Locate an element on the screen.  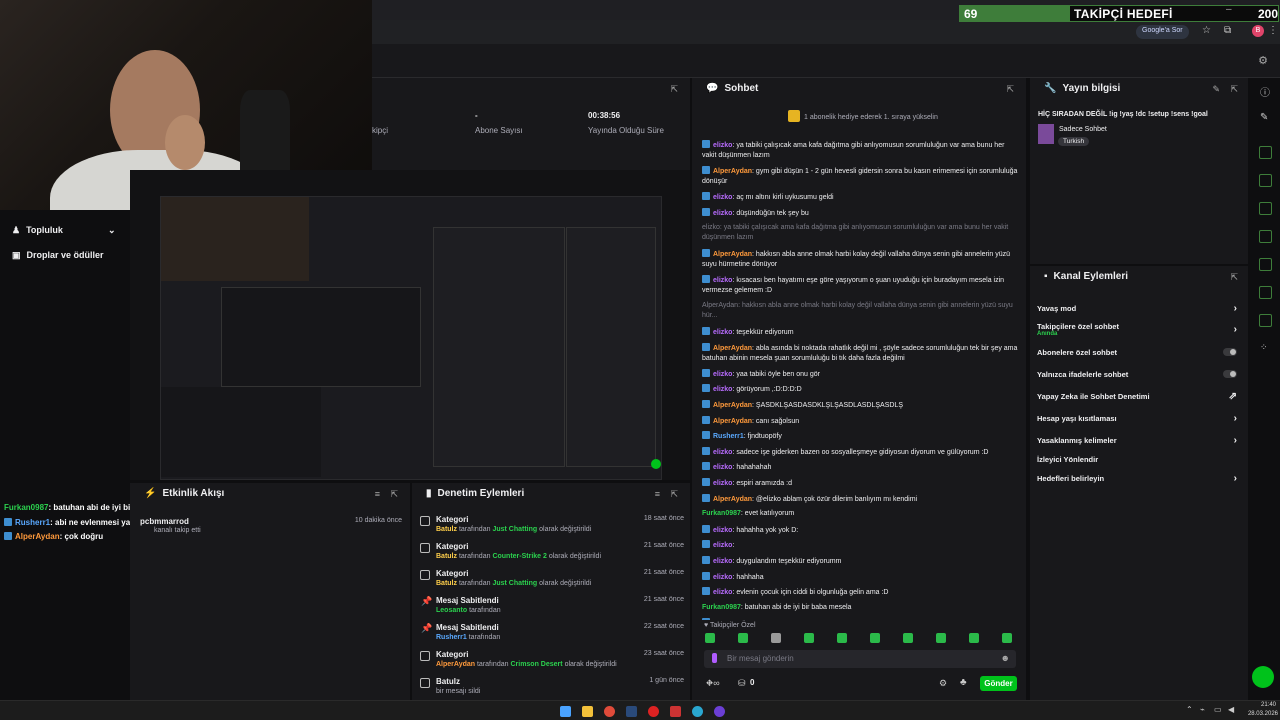
mod-icon: ♣ is located at coordinates (963, 682).